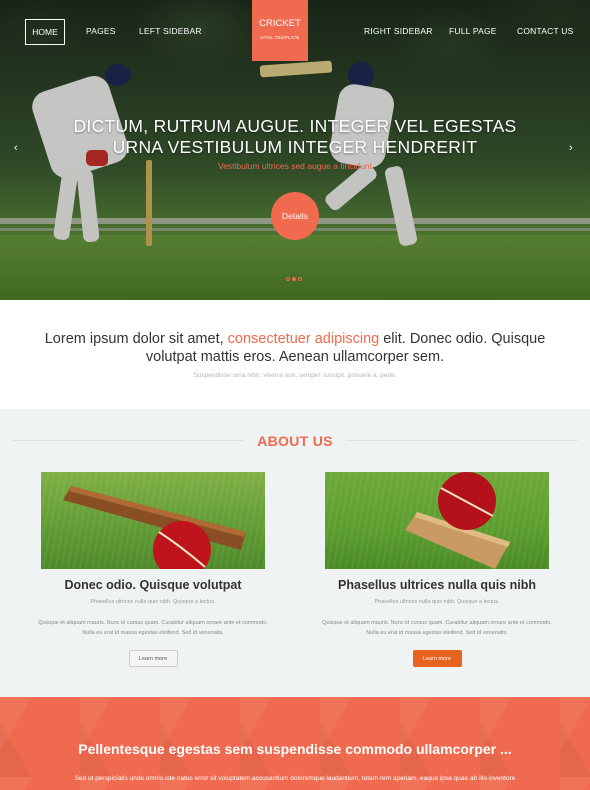 Image resolution: width=590 pixels, height=790 pixels. What do you see at coordinates (280, 37) in the screenshot?
I see `logo-subtitle: HTML TEMPLATE` at bounding box center [280, 37].